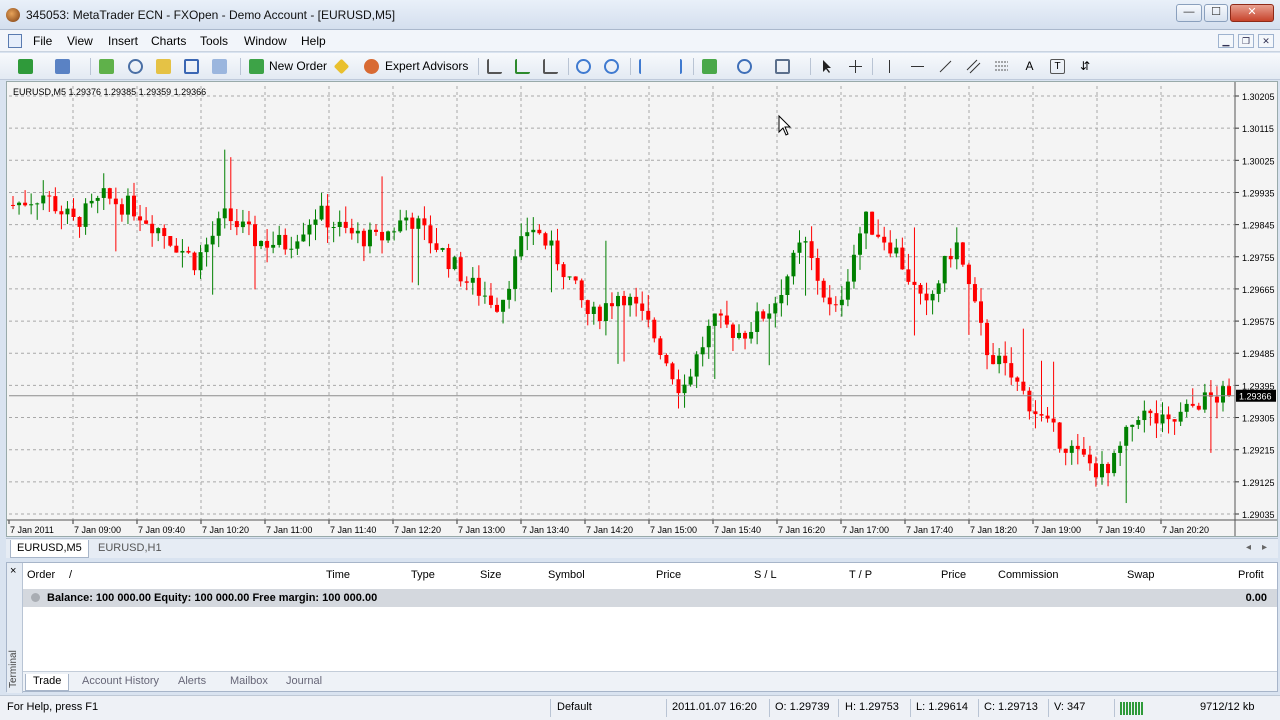 The image size is (1280, 720). I want to click on tab-scroll-right-icon: ▸, so click(1264, 547).